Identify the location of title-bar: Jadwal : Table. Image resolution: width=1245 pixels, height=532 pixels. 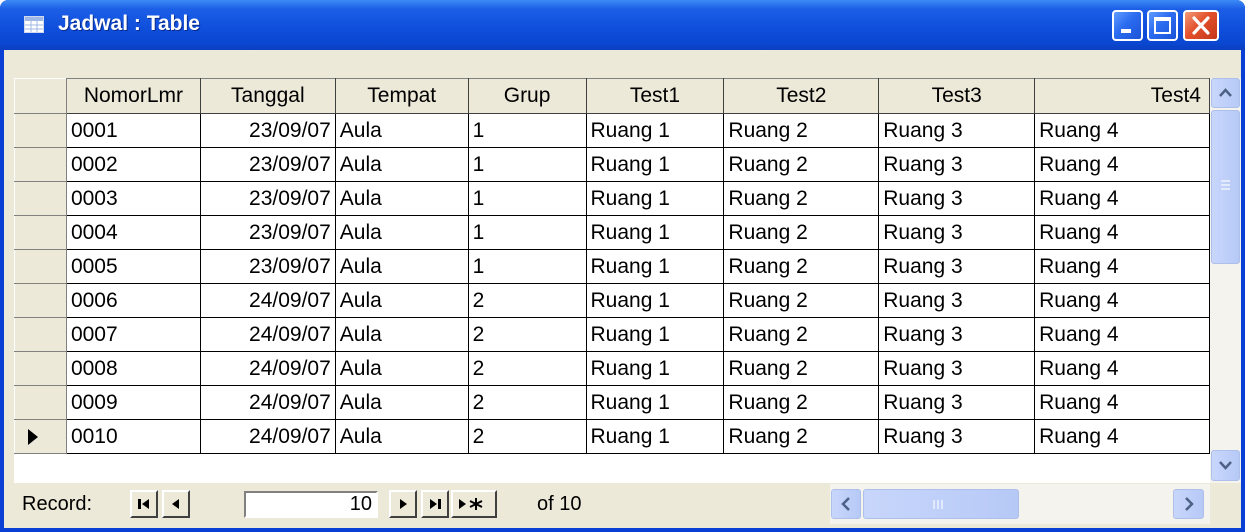
(622, 25).